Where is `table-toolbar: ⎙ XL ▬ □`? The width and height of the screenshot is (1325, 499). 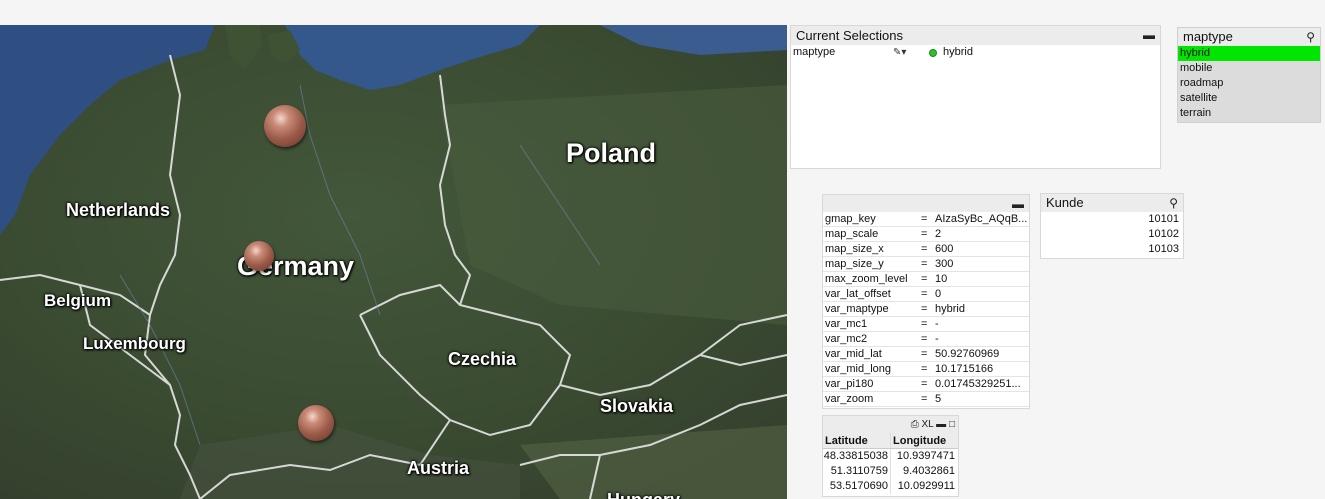
table-toolbar: ⎙ XL ▬ □ is located at coordinates (933, 424).